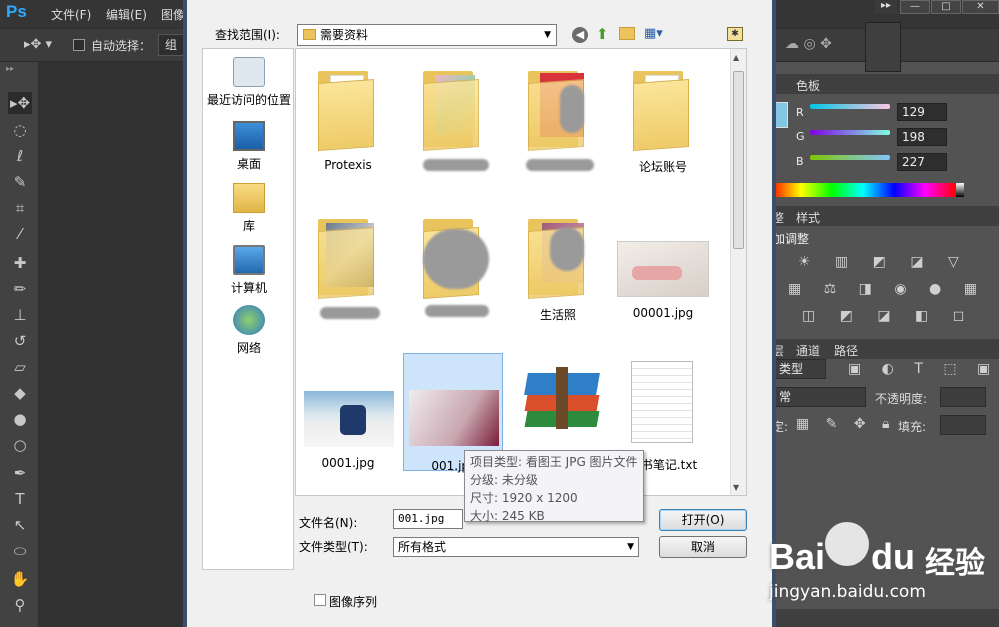  What do you see at coordinates (580, 35) in the screenshot?
I see `back-icon: ◀` at bounding box center [580, 35].